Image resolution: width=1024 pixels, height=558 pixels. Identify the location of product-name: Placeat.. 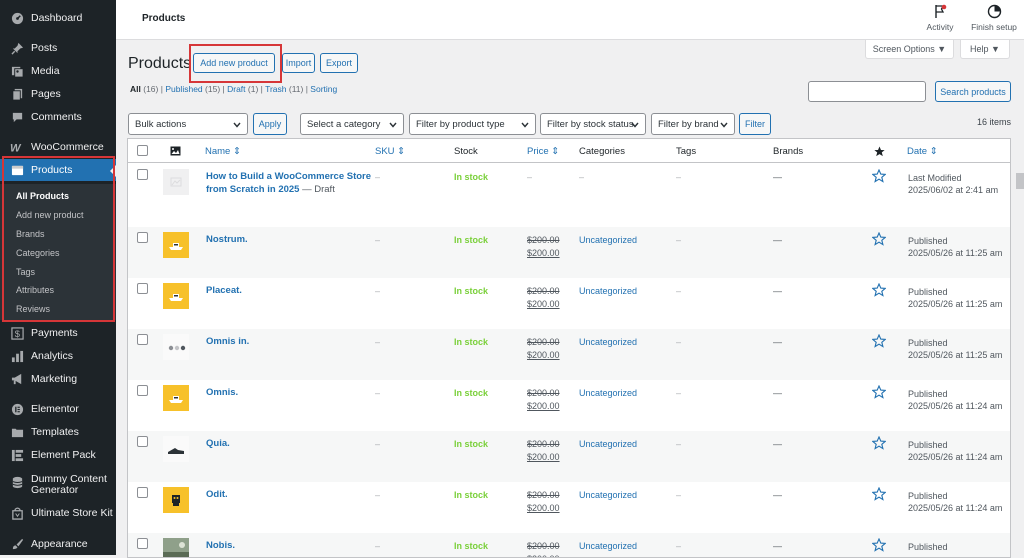
(224, 290).